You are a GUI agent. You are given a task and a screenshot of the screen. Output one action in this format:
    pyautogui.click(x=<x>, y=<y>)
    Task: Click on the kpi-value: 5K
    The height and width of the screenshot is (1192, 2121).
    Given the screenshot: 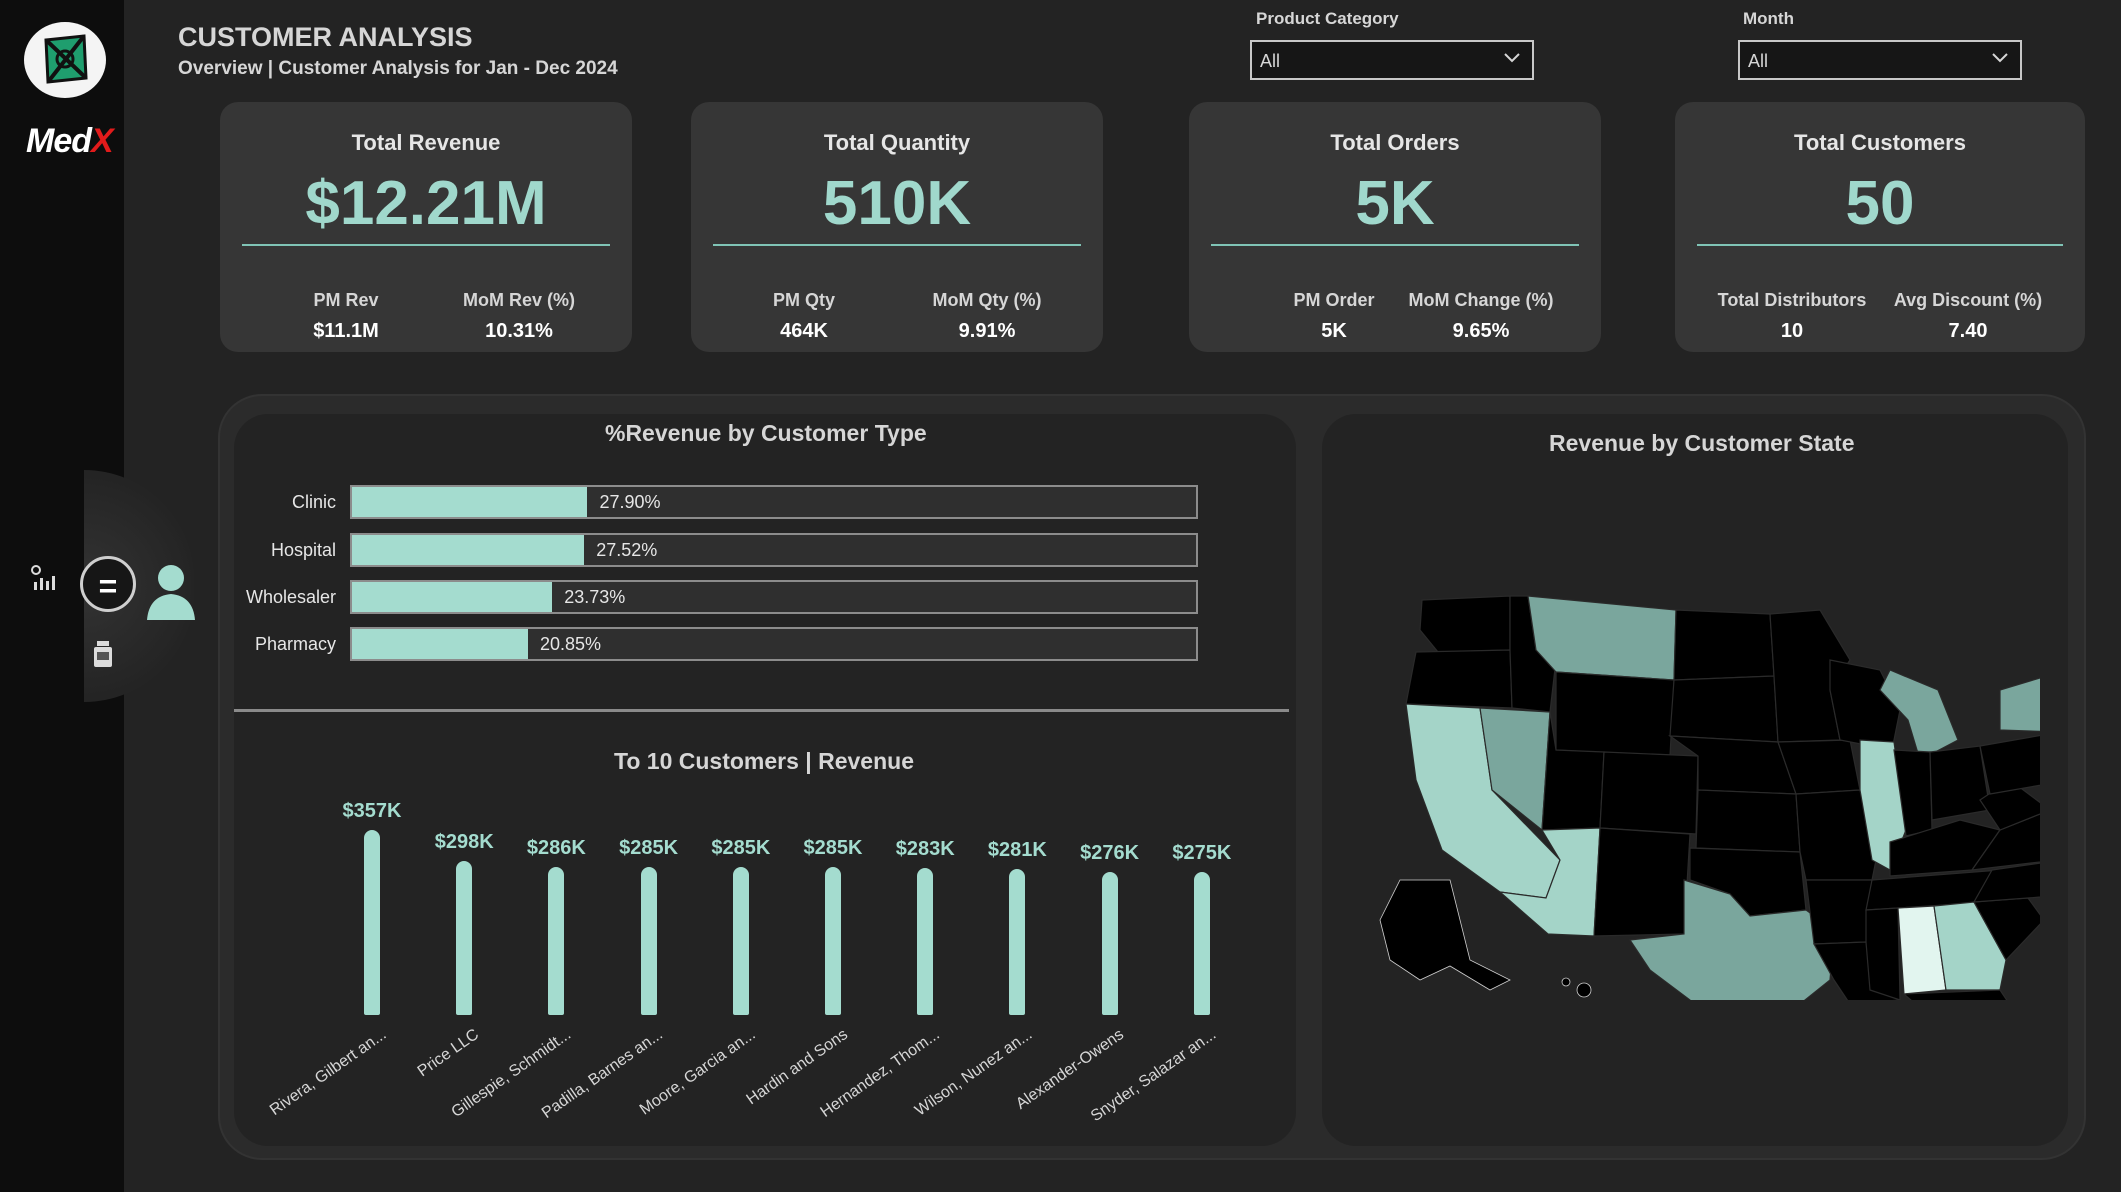 What is the action you would take?
    pyautogui.click(x=1395, y=203)
    